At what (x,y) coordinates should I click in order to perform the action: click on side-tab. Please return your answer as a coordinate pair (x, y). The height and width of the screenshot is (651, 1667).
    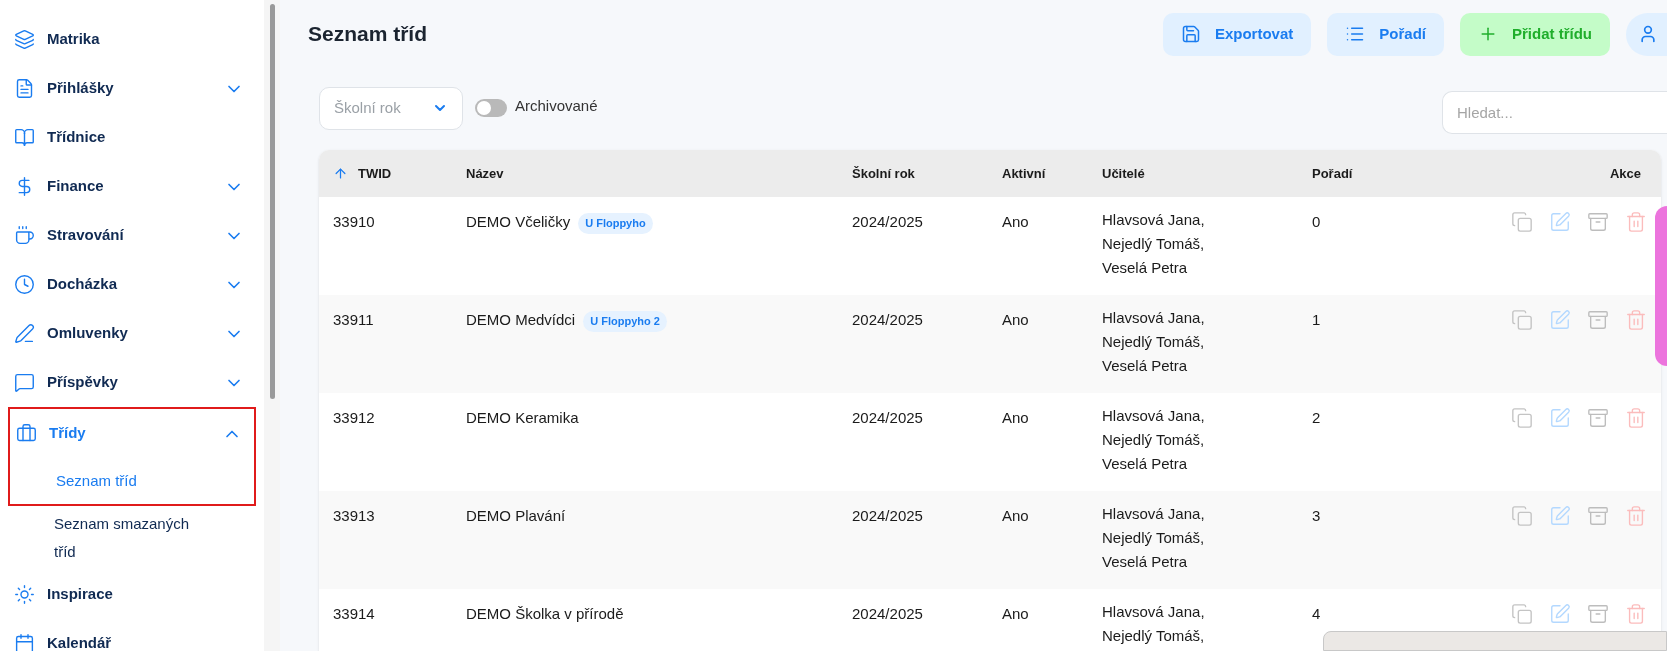
    Looking at the image, I should click on (1661, 286).